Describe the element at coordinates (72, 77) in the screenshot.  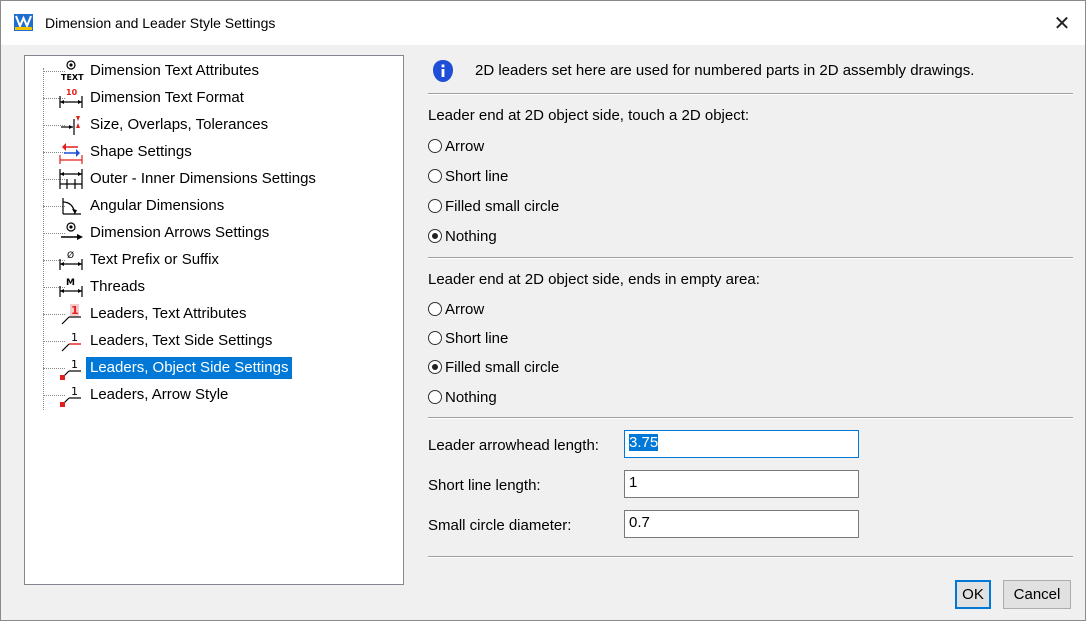
I see `svg-text: TEXT` at that location.